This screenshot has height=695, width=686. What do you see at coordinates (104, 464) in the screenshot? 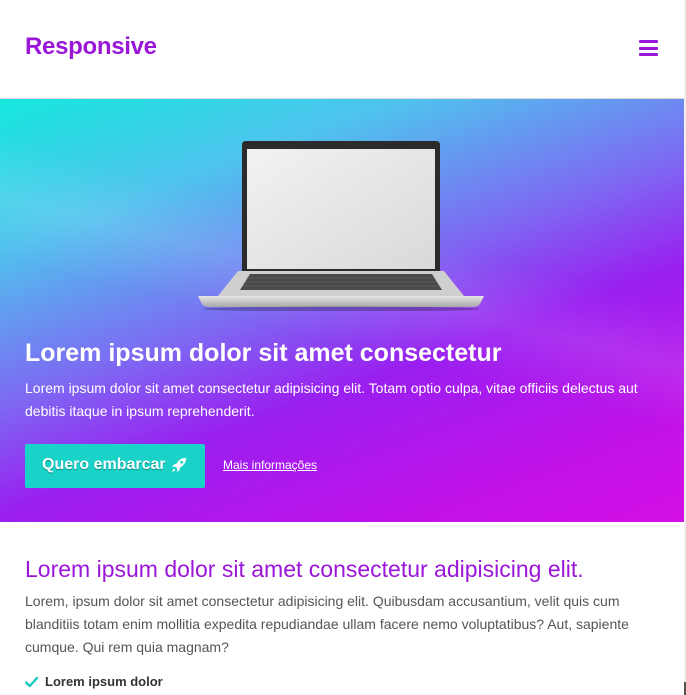
I see `cta-label: Quero embarcar` at bounding box center [104, 464].